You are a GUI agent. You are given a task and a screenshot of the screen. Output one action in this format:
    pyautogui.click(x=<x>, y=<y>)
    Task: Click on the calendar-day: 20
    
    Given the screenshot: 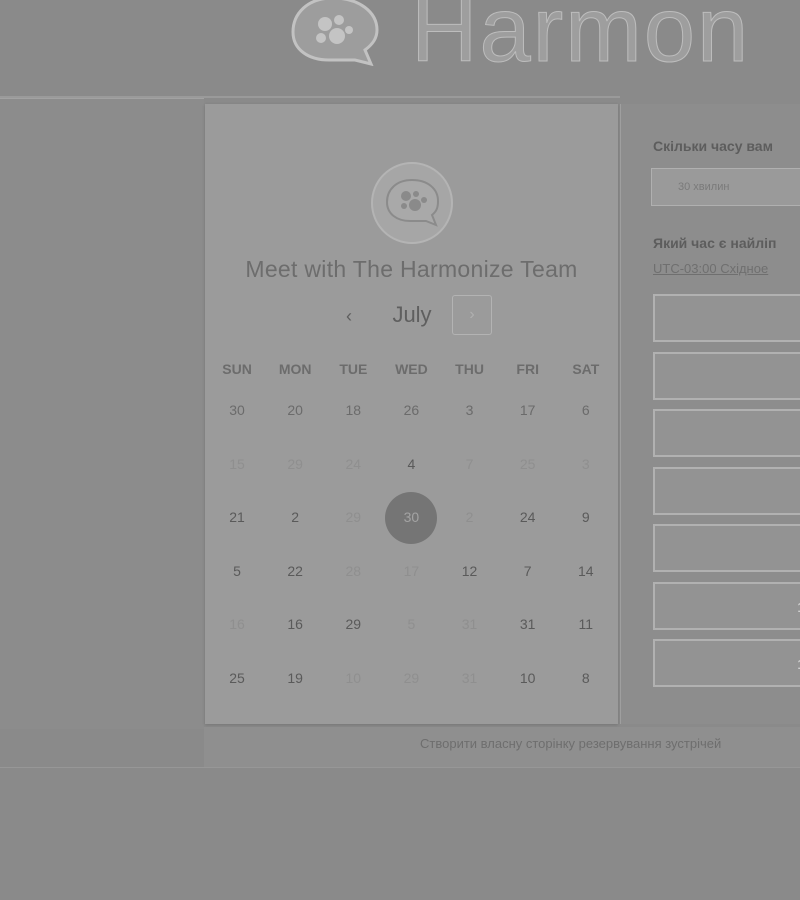 What is the action you would take?
    pyautogui.click(x=295, y=411)
    